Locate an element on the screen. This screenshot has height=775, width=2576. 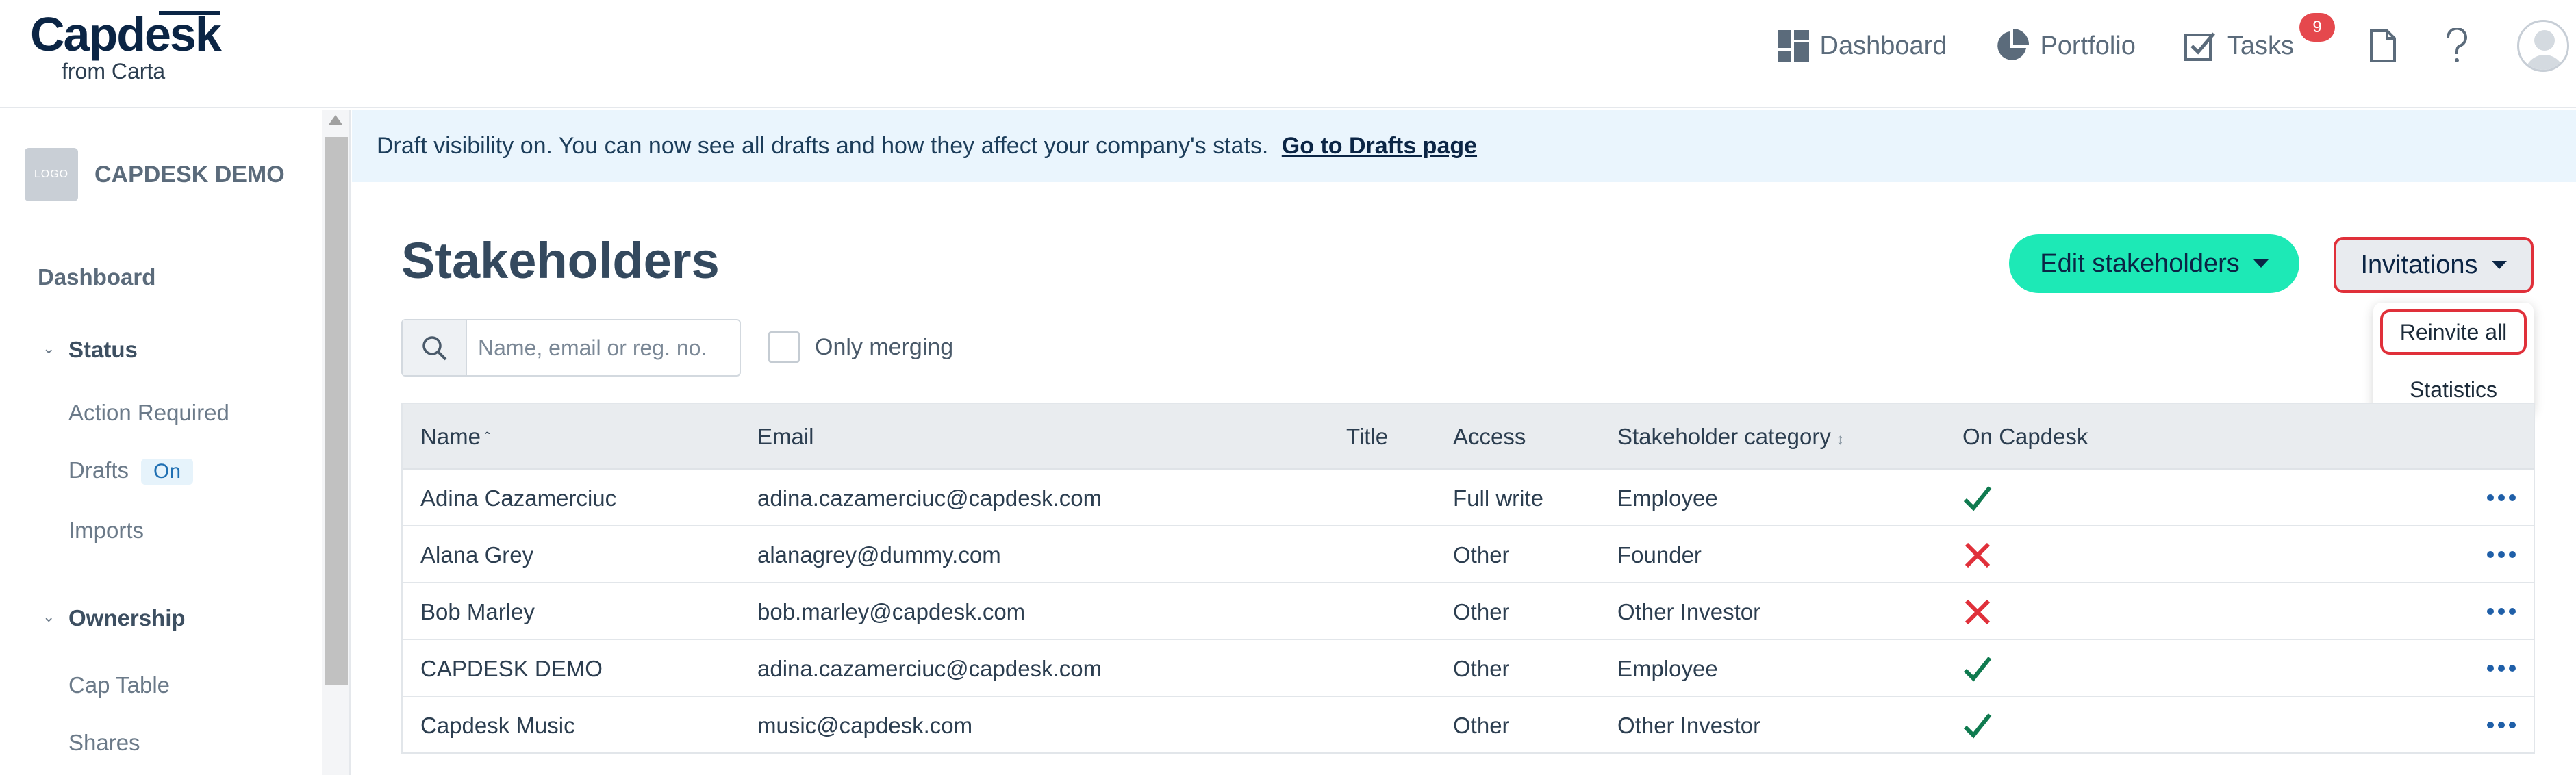
nav-tasks: Tasks 9 is located at coordinates (2259, 37).